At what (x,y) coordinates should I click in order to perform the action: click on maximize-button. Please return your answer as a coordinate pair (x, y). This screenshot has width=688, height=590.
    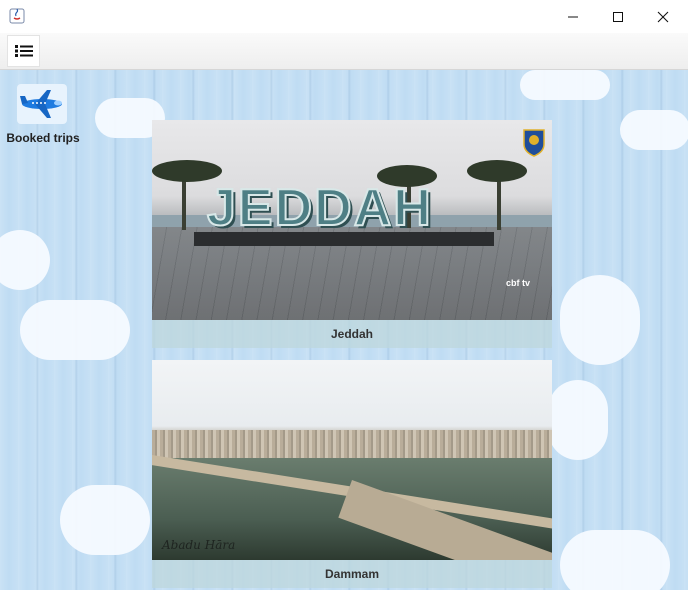
    Looking at the image, I should click on (618, 16).